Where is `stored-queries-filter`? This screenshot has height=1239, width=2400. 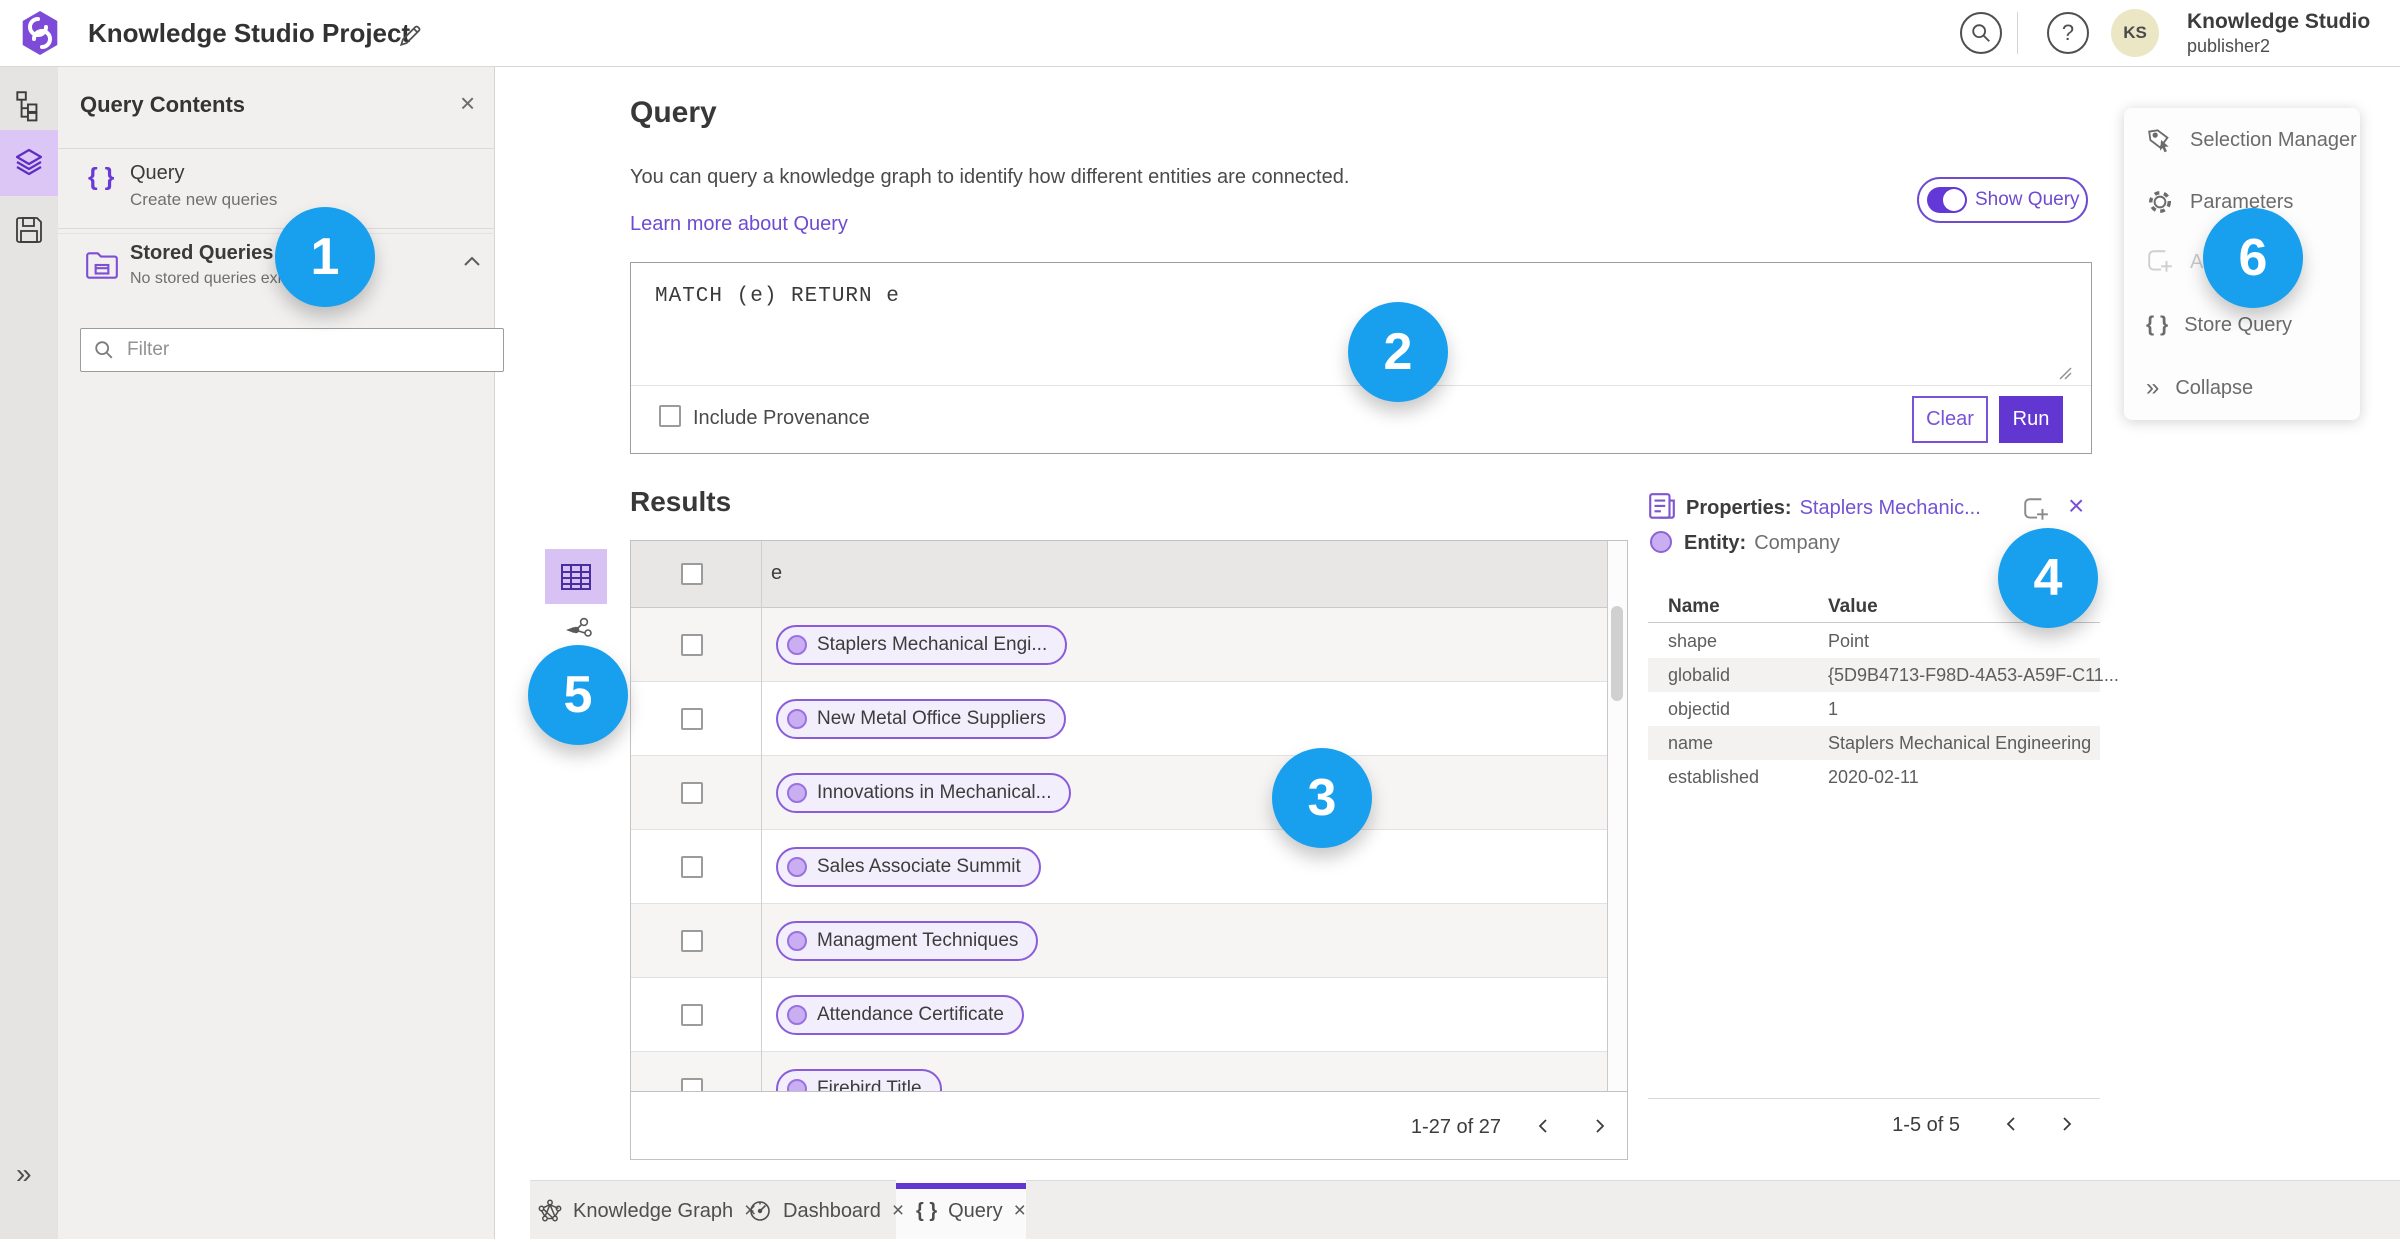 stored-queries-filter is located at coordinates (292, 350).